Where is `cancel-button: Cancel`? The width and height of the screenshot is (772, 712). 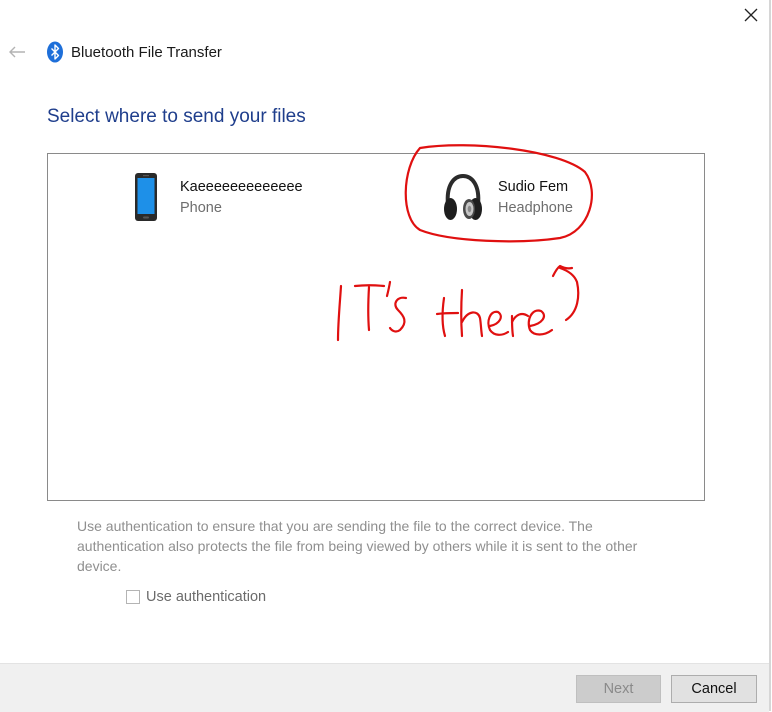
cancel-button: Cancel is located at coordinates (714, 689).